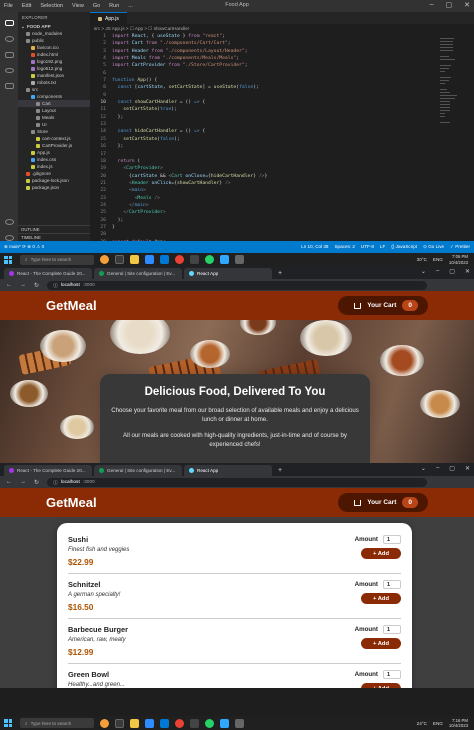 The height and width of the screenshot is (730, 474). What do you see at coordinates (54, 47) in the screenshot?
I see `tree-item: favicon.ico` at bounding box center [54, 47].